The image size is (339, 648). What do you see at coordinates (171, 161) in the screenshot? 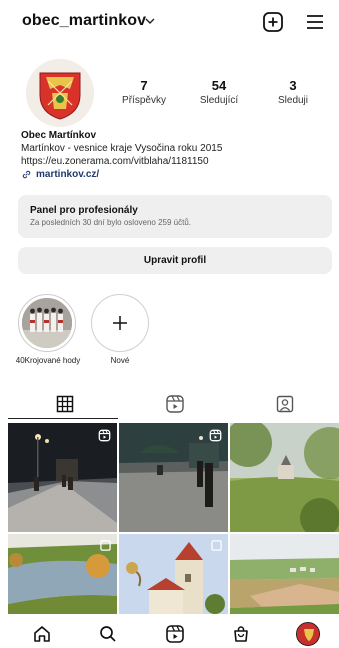
I see `profile-url-text: https://eu.zonerama.com/vitblaha/1181150` at bounding box center [171, 161].